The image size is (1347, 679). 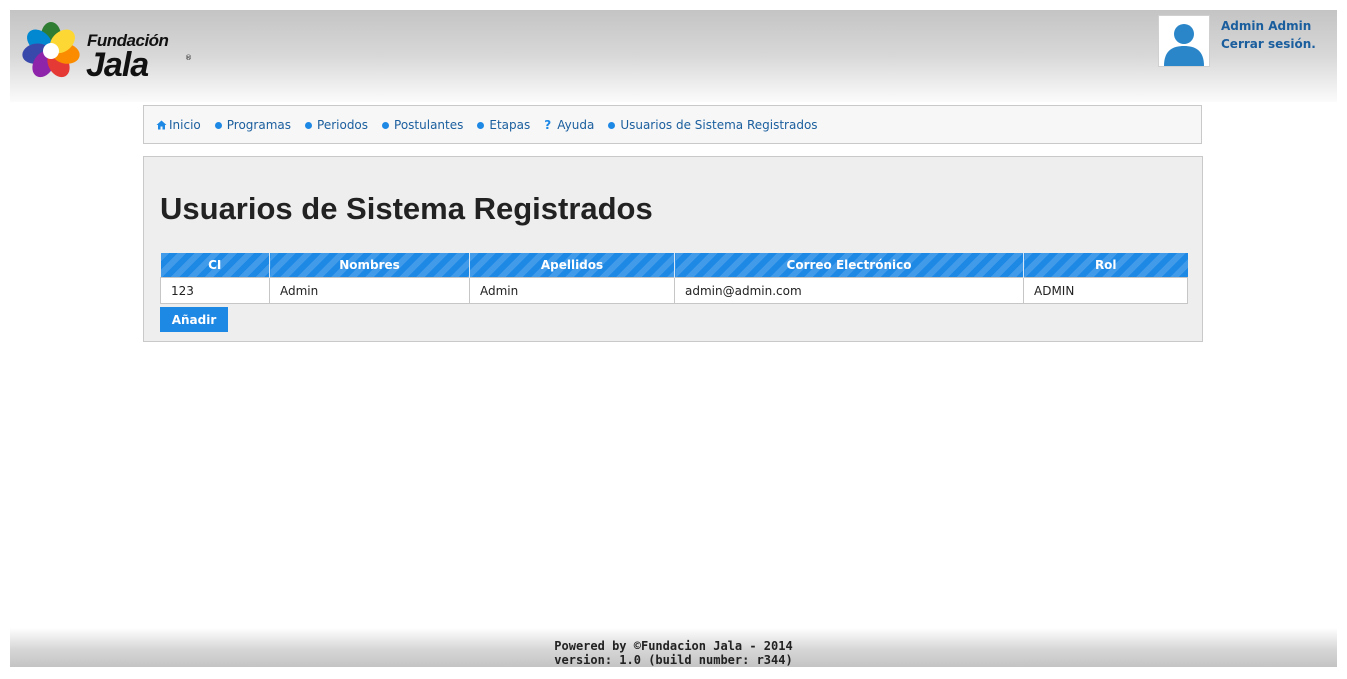 What do you see at coordinates (1184, 45) in the screenshot?
I see `user-silhouette-icon` at bounding box center [1184, 45].